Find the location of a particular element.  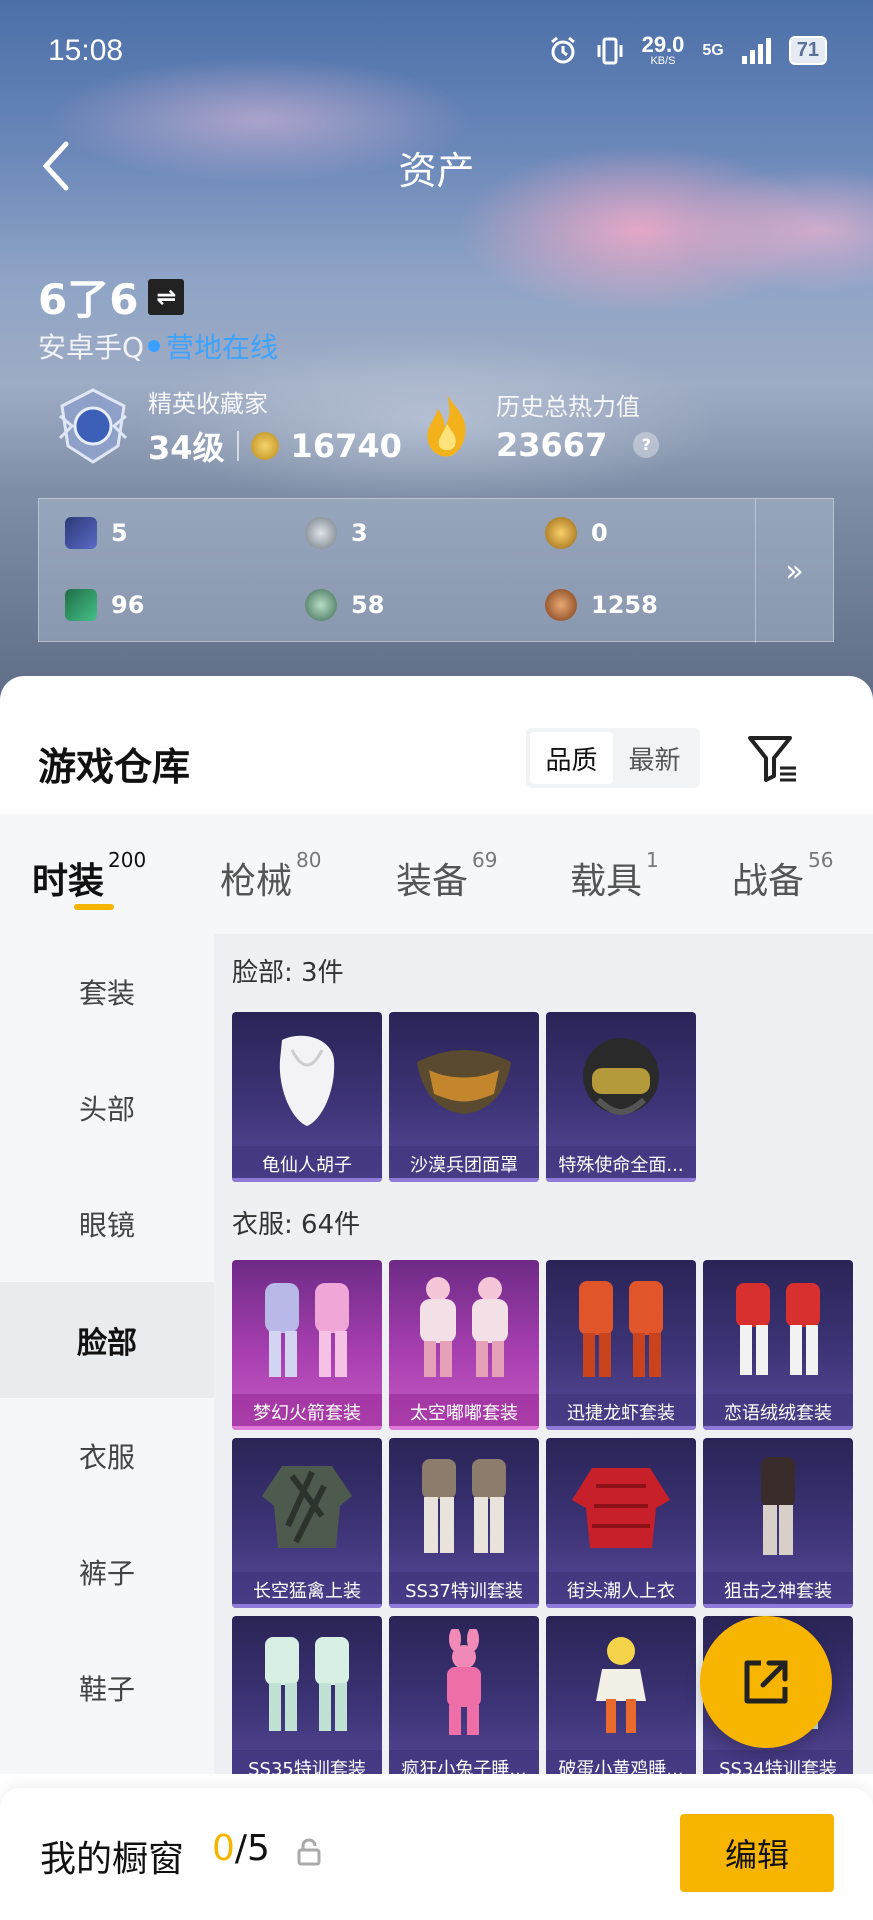

section-label-clothes: 衣服: 64件 is located at coordinates (296, 1225).